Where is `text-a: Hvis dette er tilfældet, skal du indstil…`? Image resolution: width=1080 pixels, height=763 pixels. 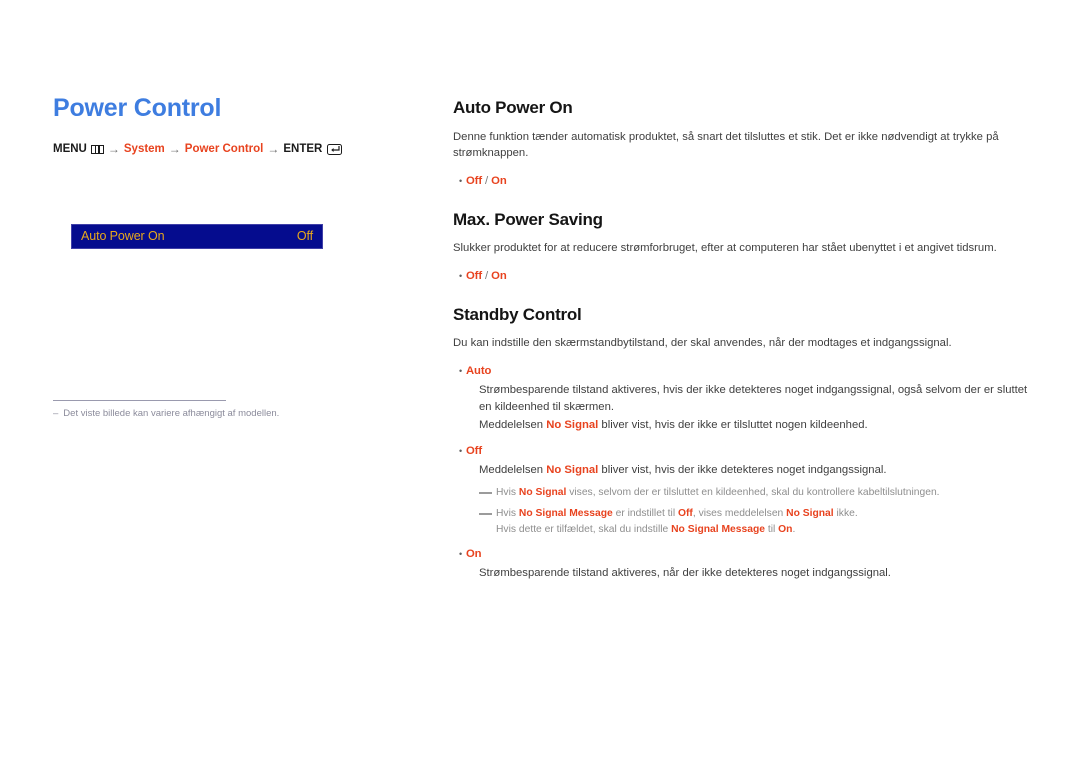 text-a: Hvis dette er tilfældet, skal du indstil… is located at coordinates (584, 529).